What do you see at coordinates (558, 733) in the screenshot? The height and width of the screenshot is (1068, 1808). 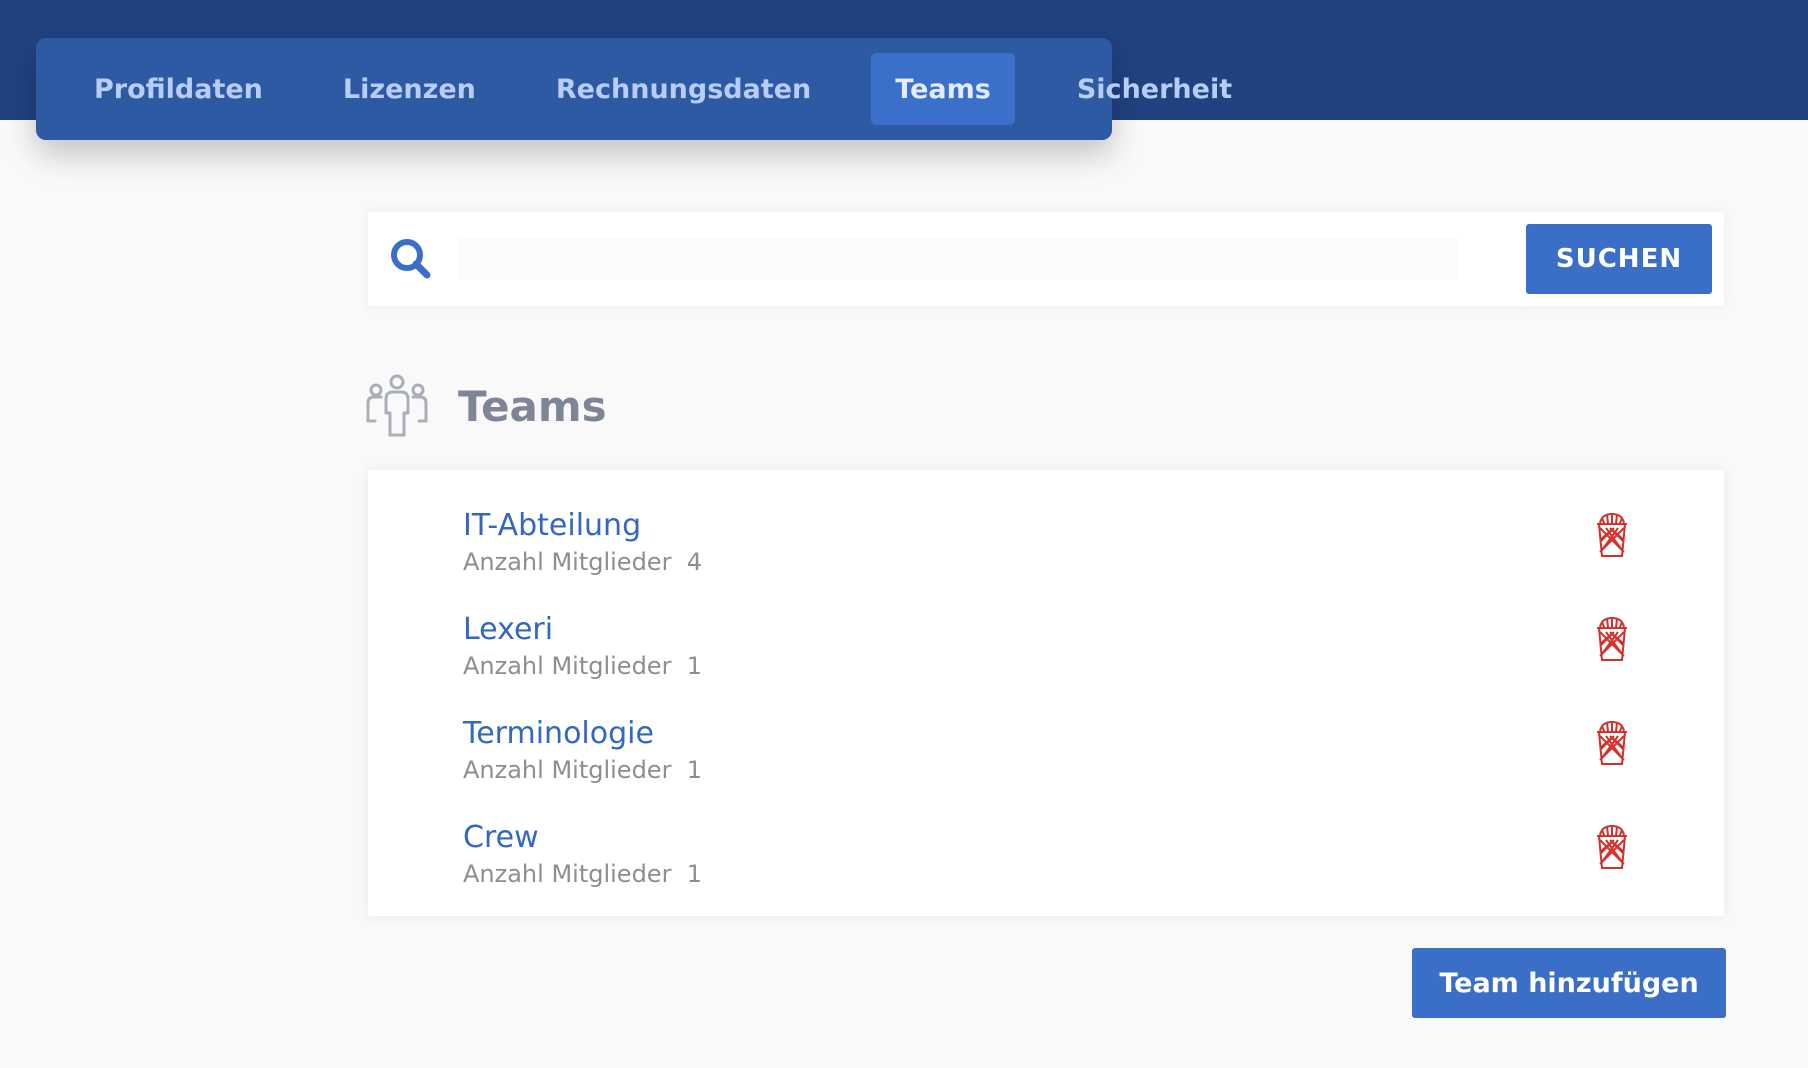 I see `team-name-link: Terminologie` at bounding box center [558, 733].